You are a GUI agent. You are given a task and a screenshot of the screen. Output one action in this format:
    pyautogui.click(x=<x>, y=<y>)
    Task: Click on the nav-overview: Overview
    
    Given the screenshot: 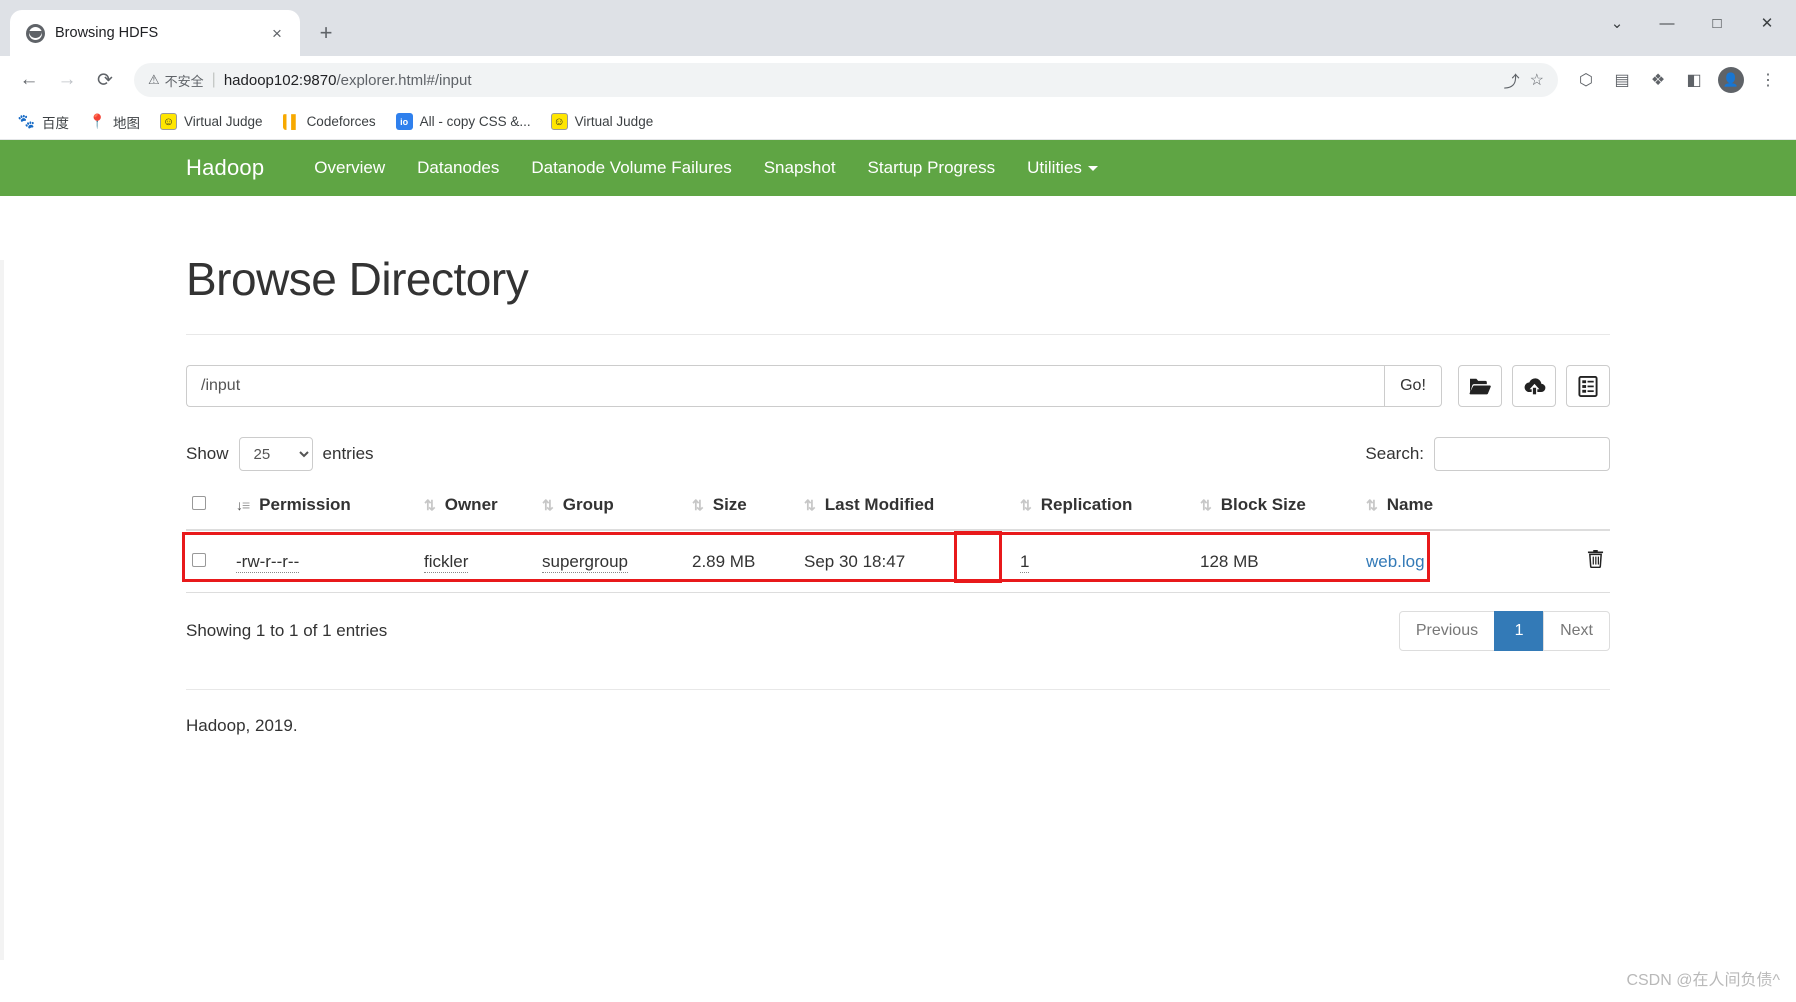 What is the action you would take?
    pyautogui.click(x=349, y=168)
    